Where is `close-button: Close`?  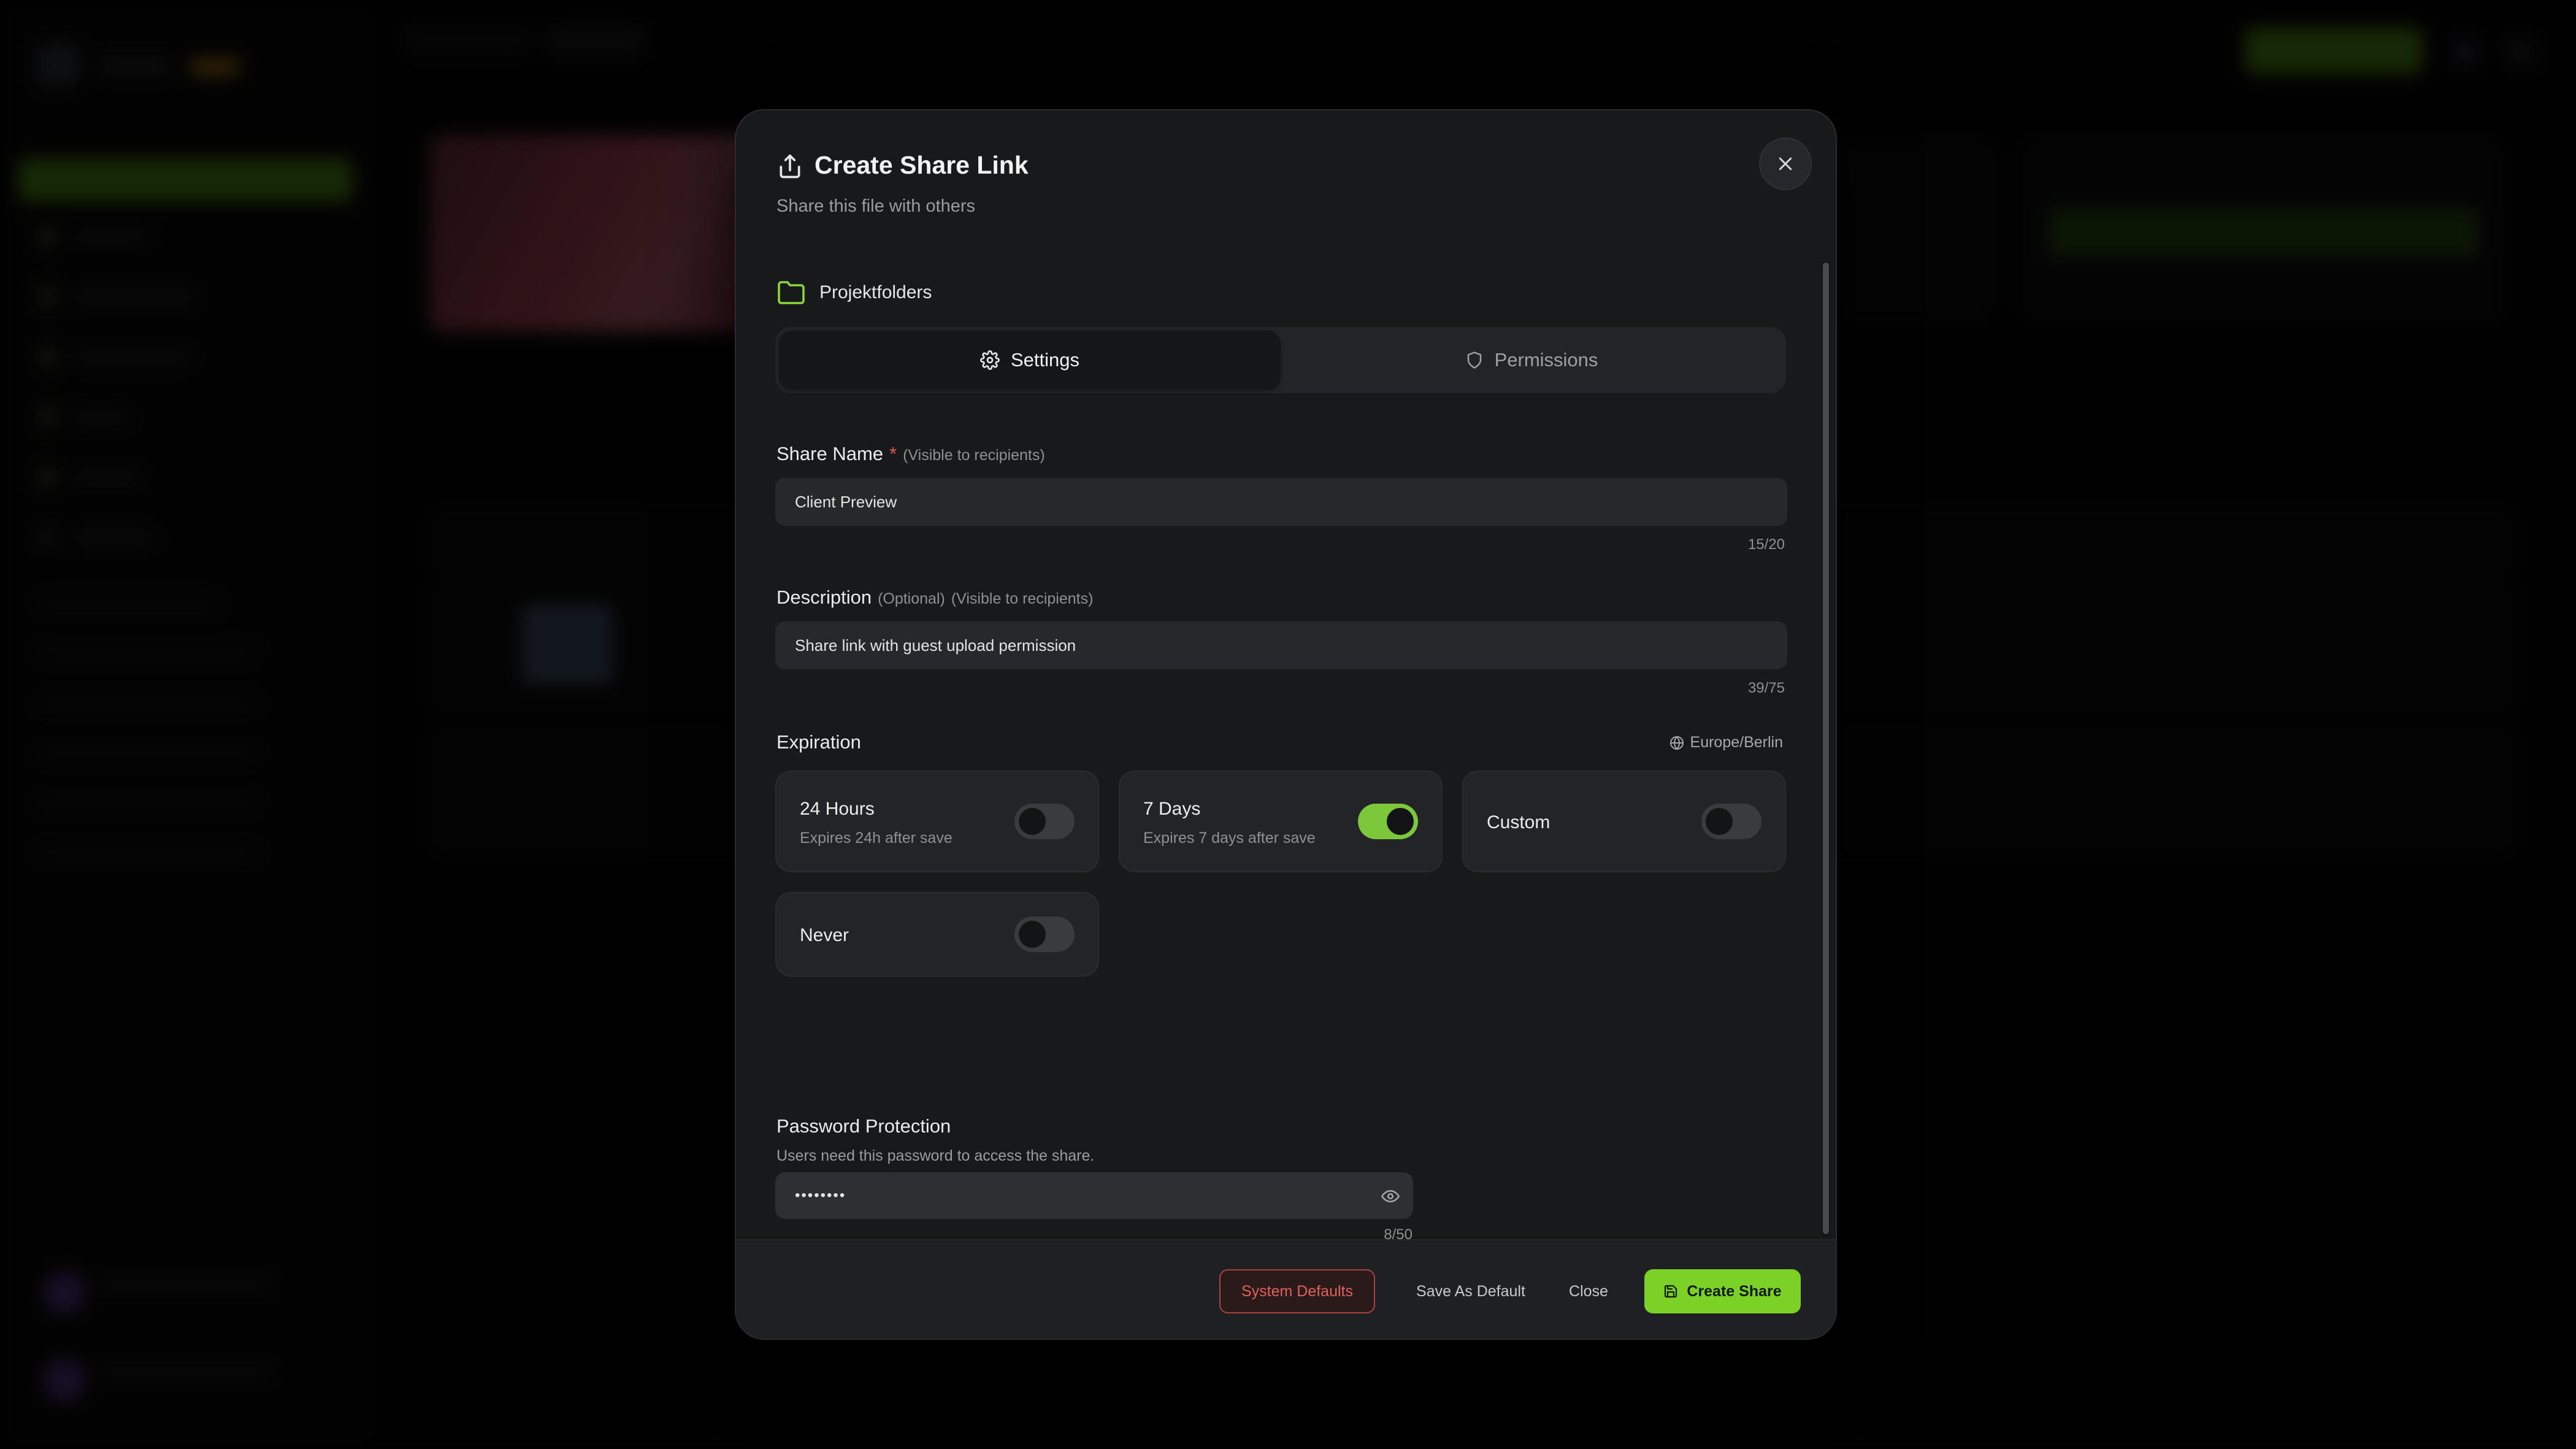
close-button: Close is located at coordinates (1588, 1291).